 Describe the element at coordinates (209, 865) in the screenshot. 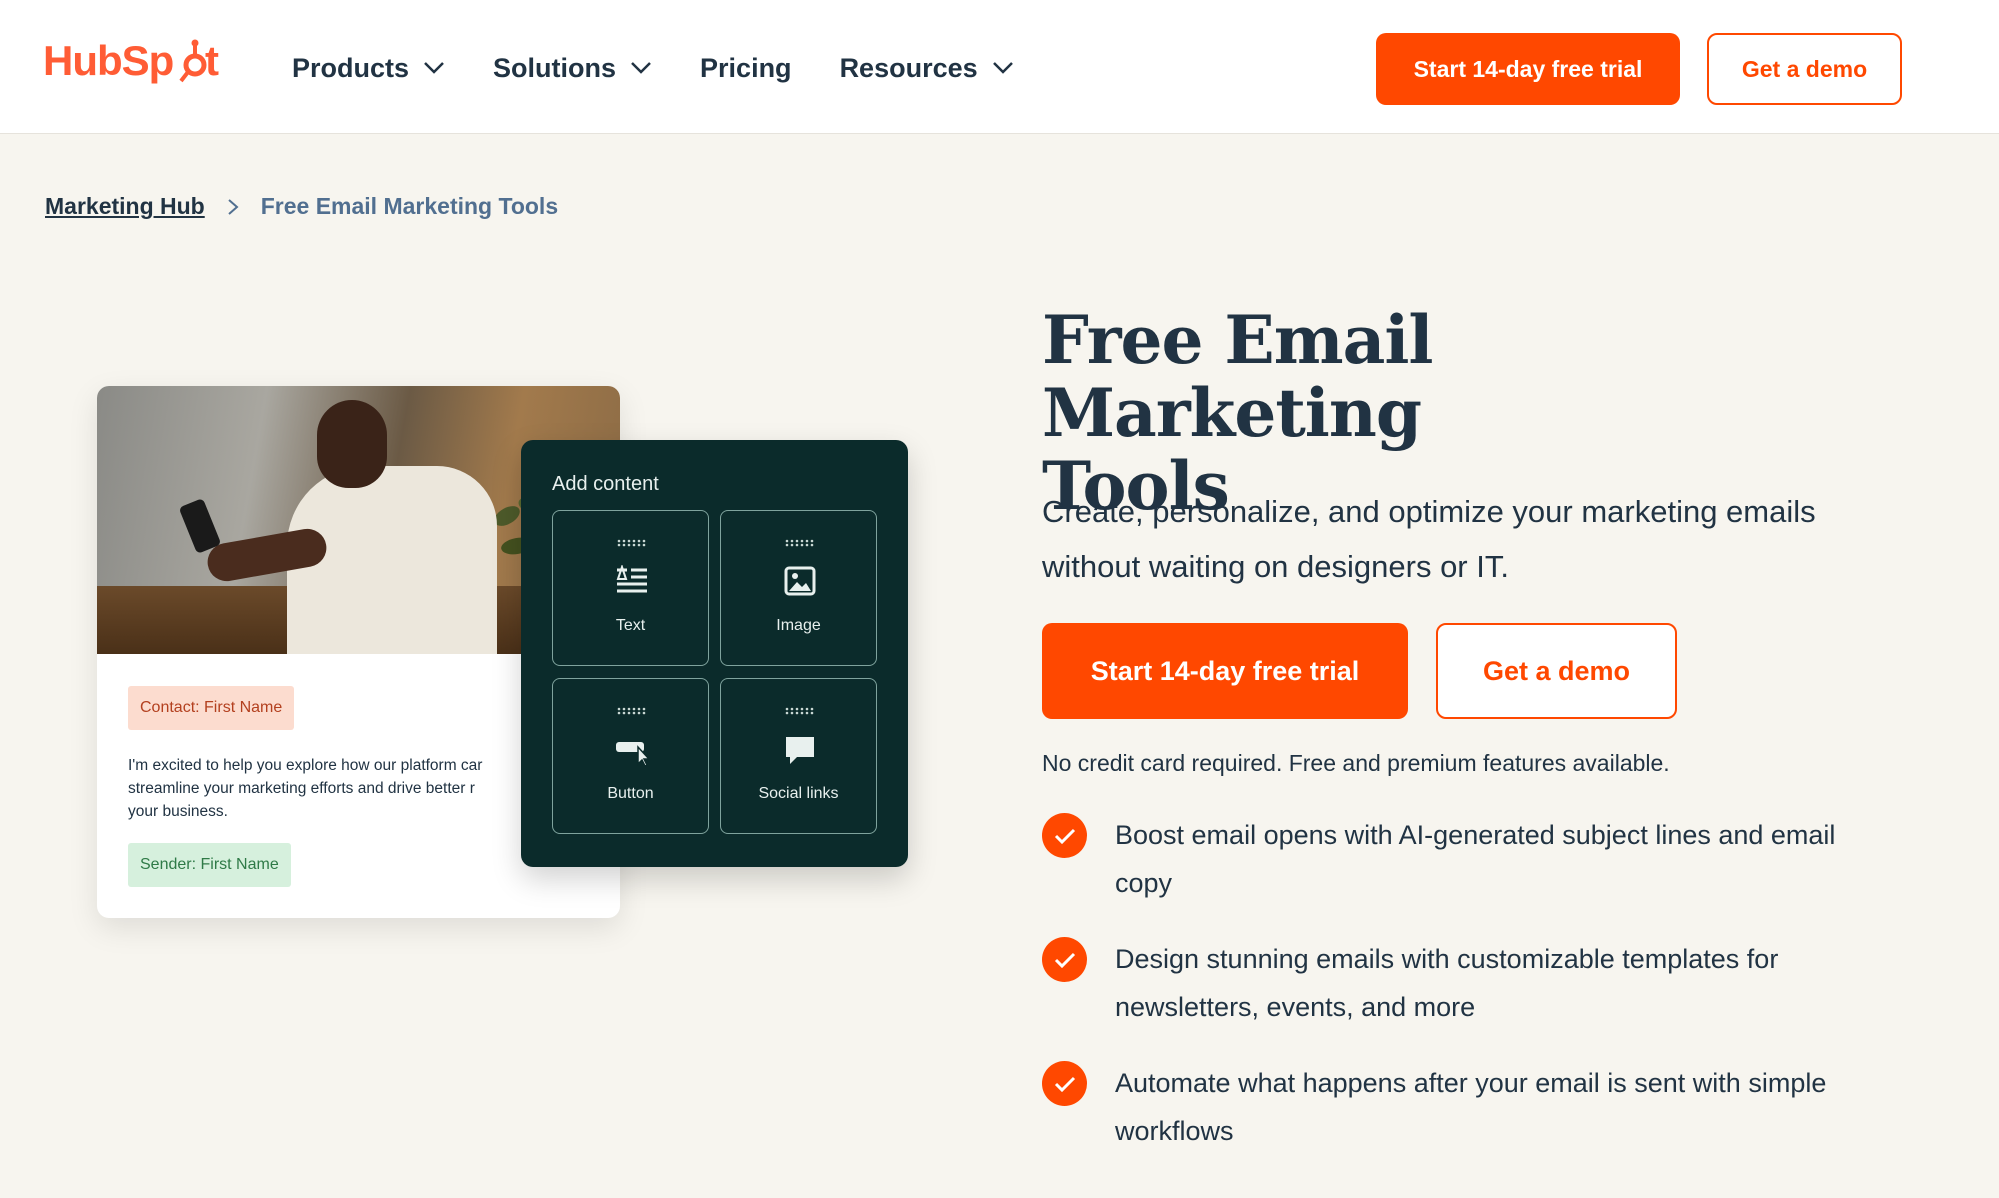

I see `sender-first-name-tag: Sender: First Name` at that location.